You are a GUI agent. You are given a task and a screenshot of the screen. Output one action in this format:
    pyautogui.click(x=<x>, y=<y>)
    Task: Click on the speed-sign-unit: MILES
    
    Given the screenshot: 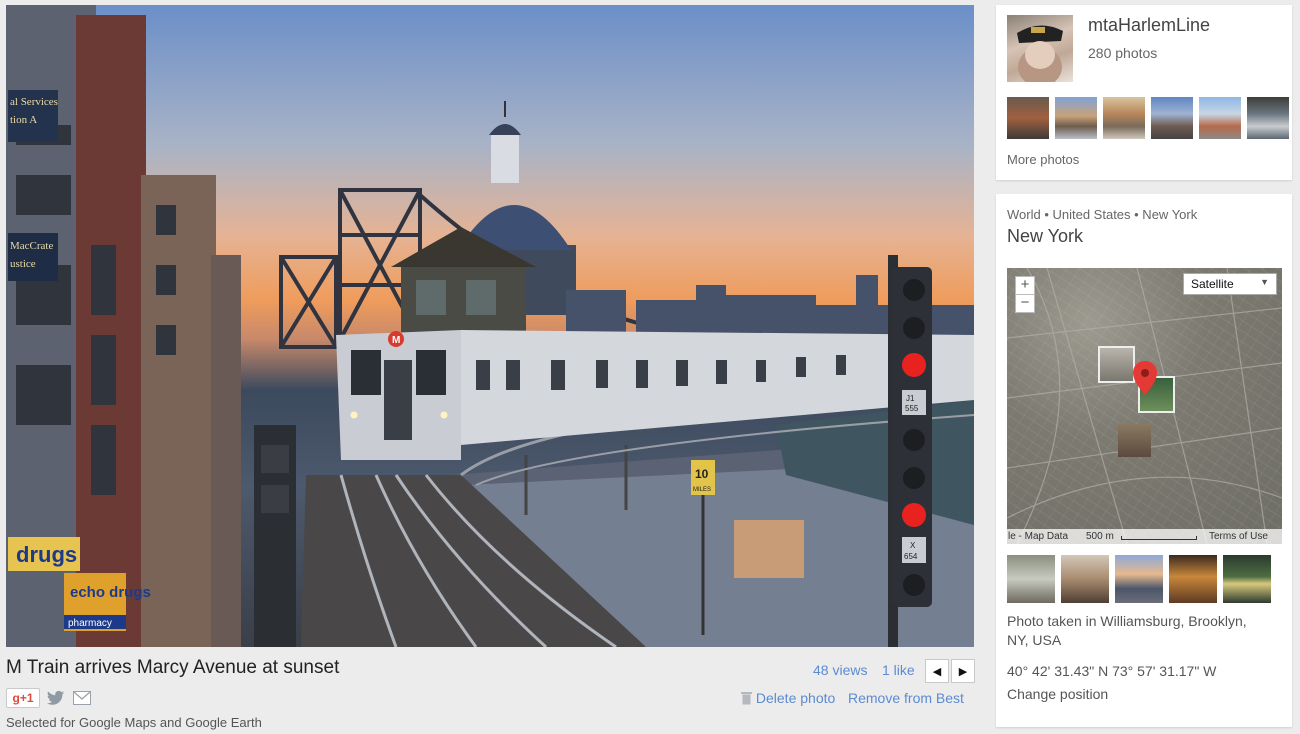 What is the action you would take?
    pyautogui.click(x=702, y=490)
    